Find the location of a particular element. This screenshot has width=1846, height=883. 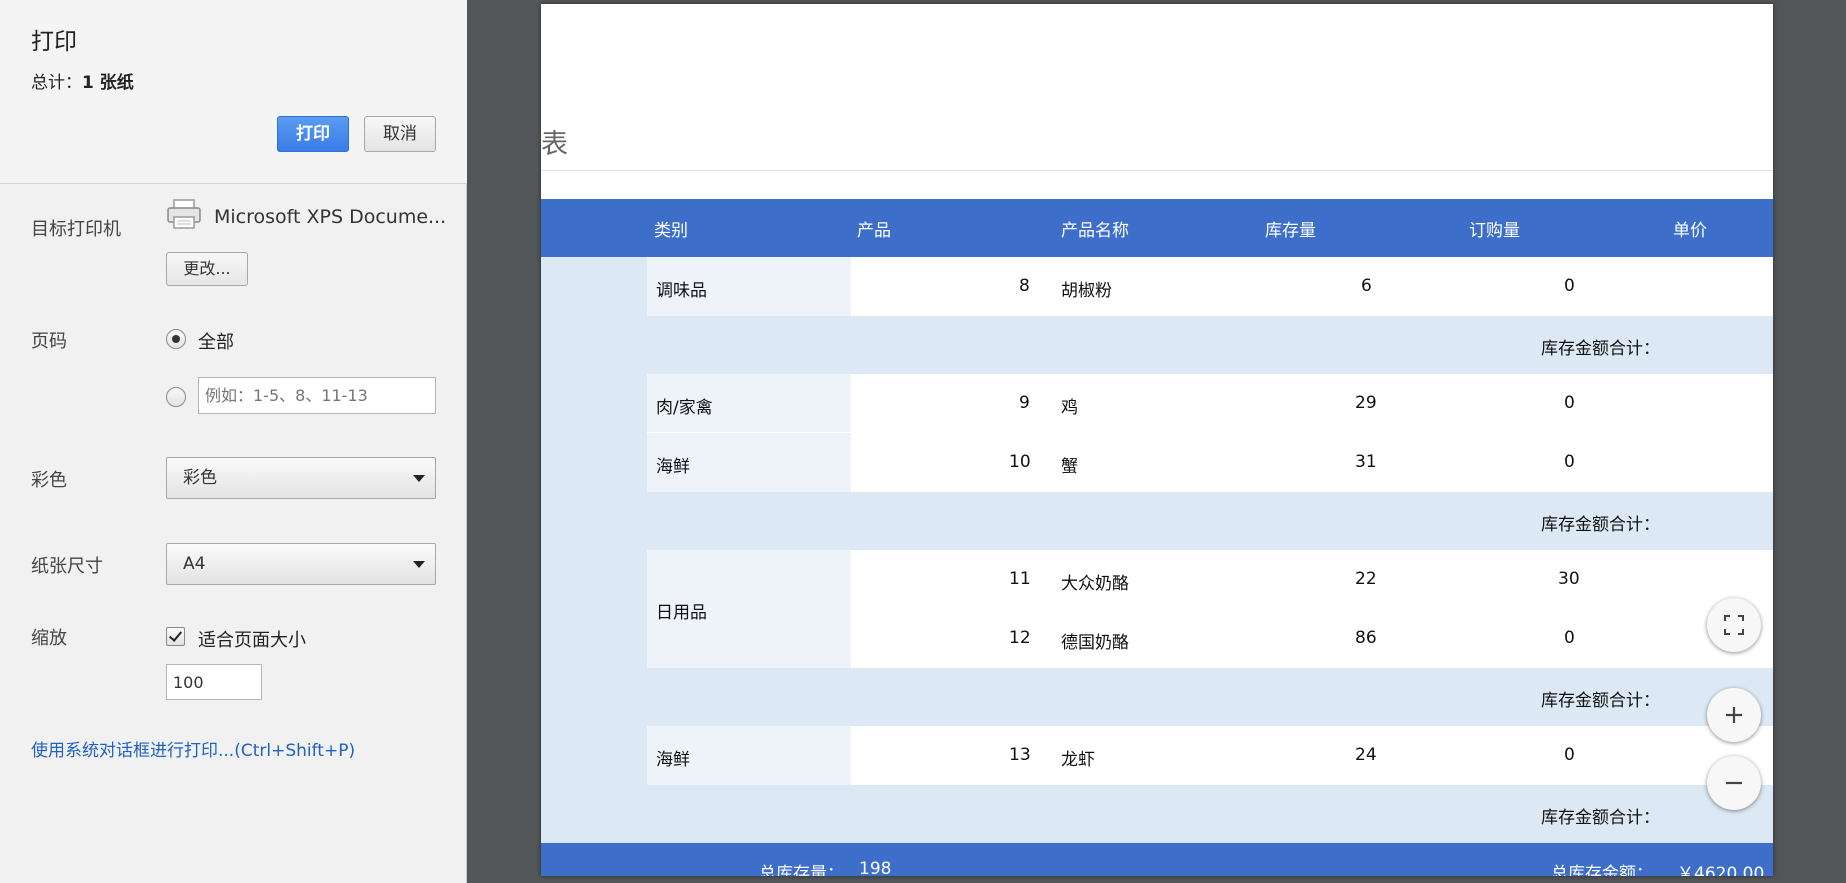

category-cell: 调味品 is located at coordinates (749, 286).